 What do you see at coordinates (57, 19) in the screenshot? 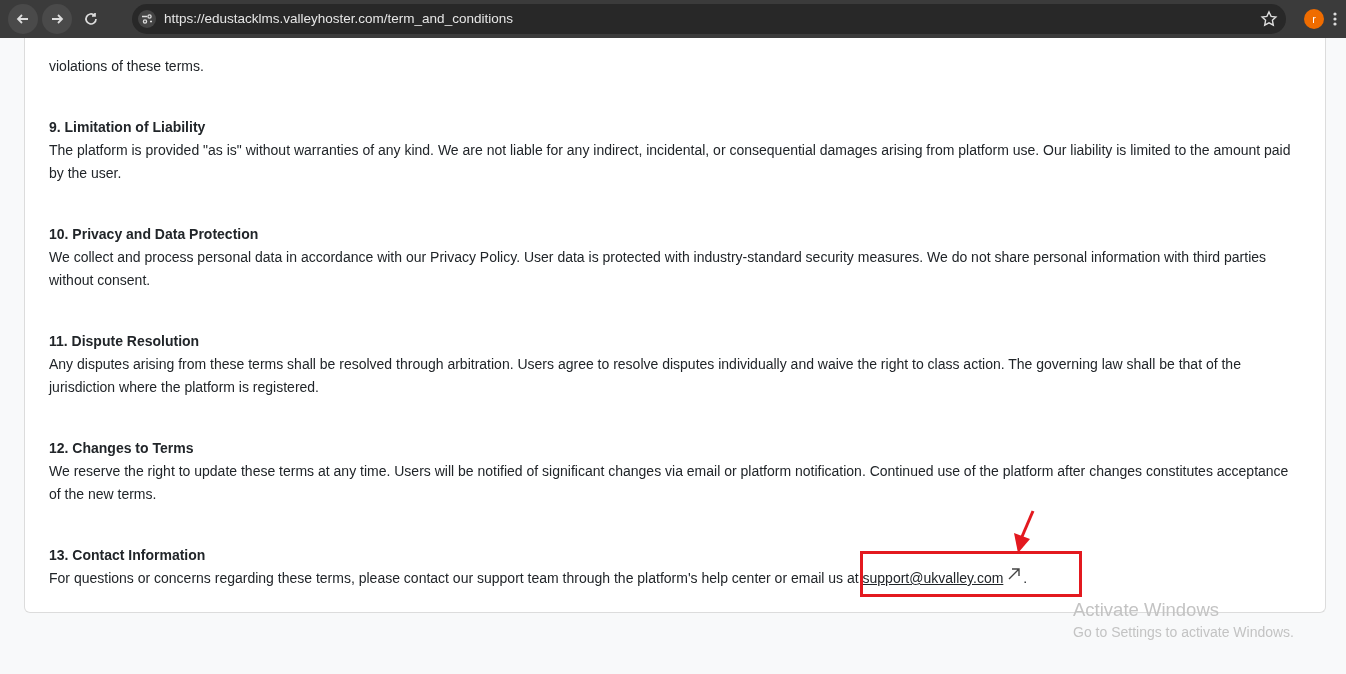
I see `forward-button` at bounding box center [57, 19].